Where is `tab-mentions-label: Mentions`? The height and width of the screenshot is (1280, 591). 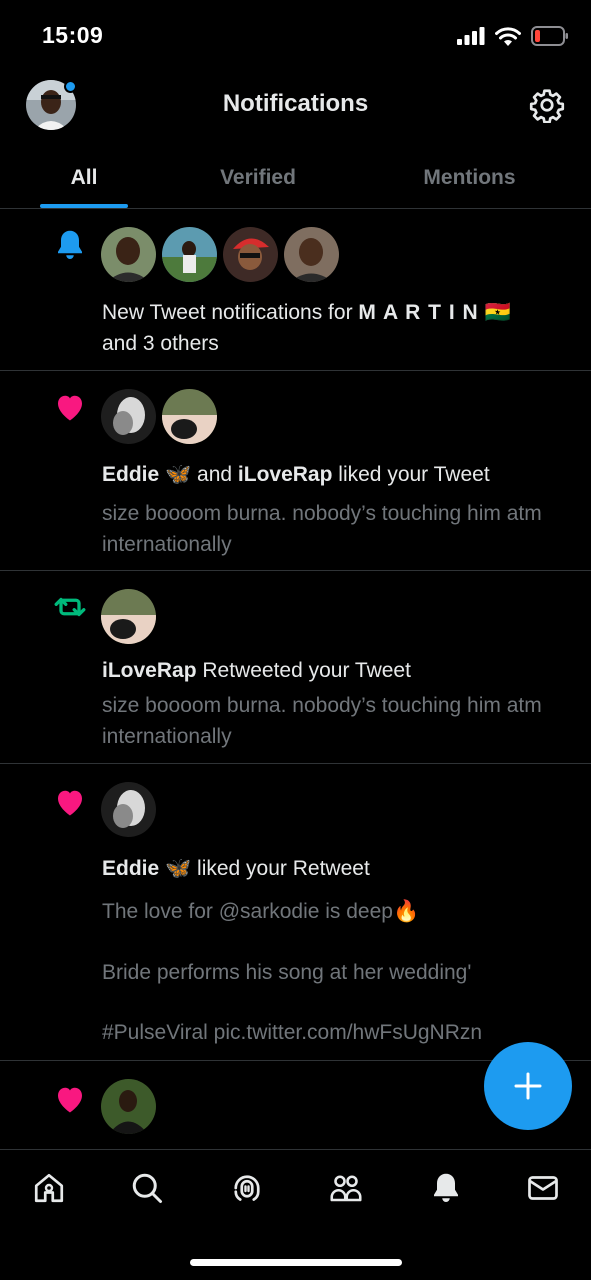
tab-mentions-label: Mentions is located at coordinates (469, 177).